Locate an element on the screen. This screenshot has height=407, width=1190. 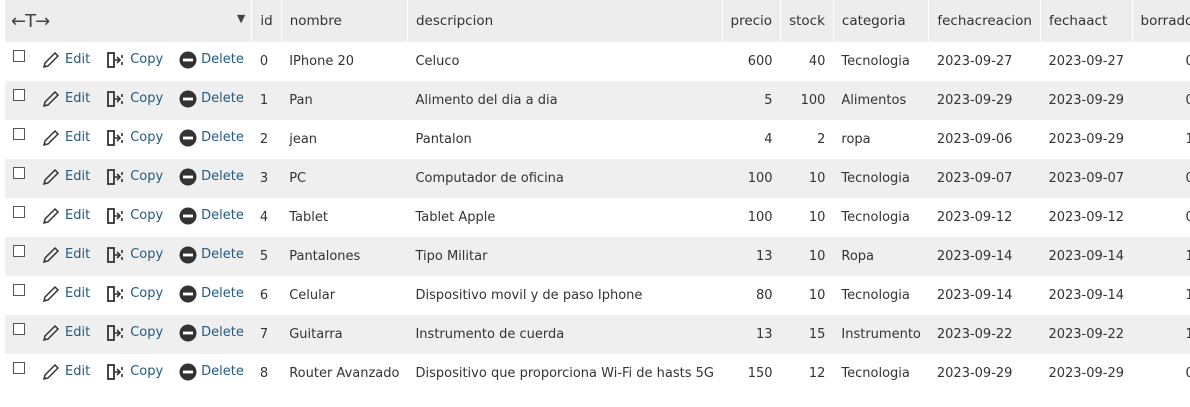
column-header-fechacreacion: fechacreacion is located at coordinates (984, 21).